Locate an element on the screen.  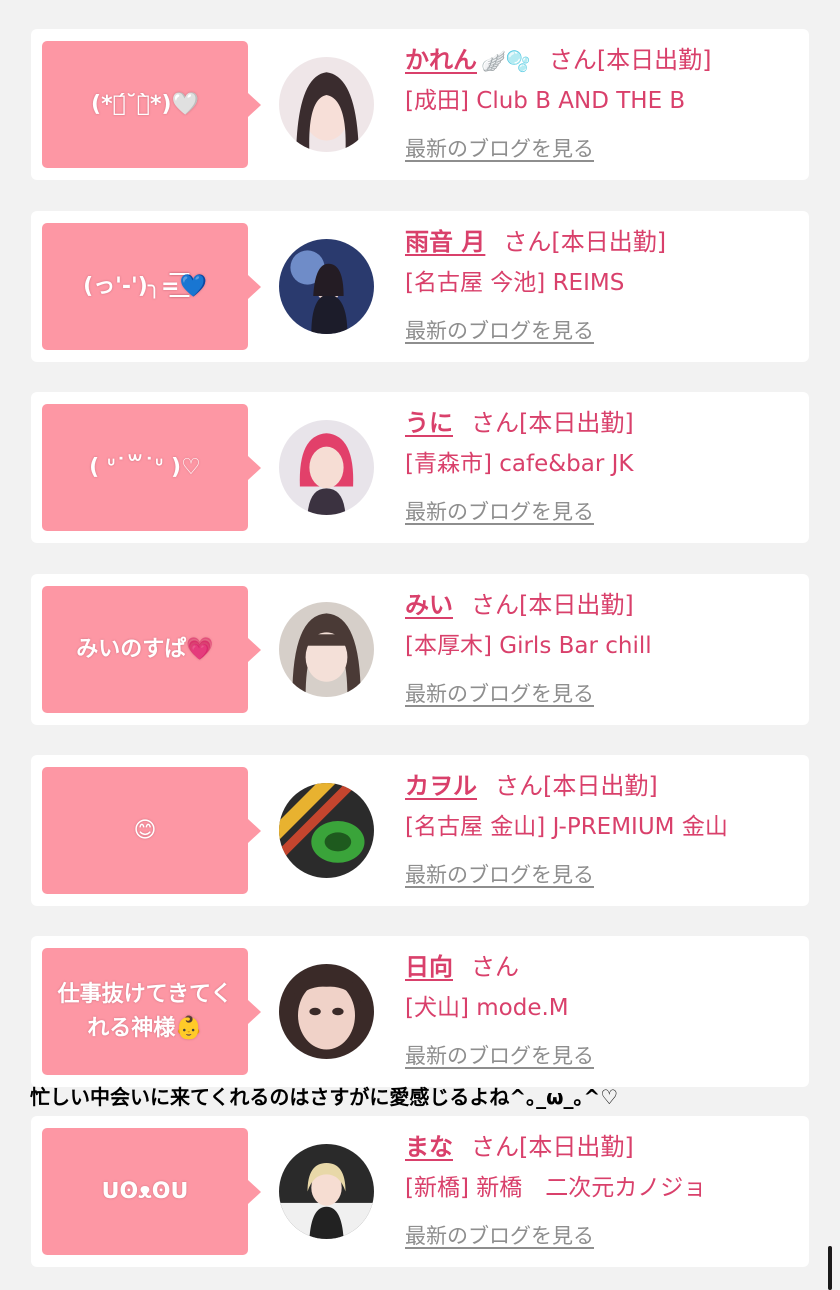
cast-name-line: まな さん[本日出勤] is located at coordinates (519, 1147).